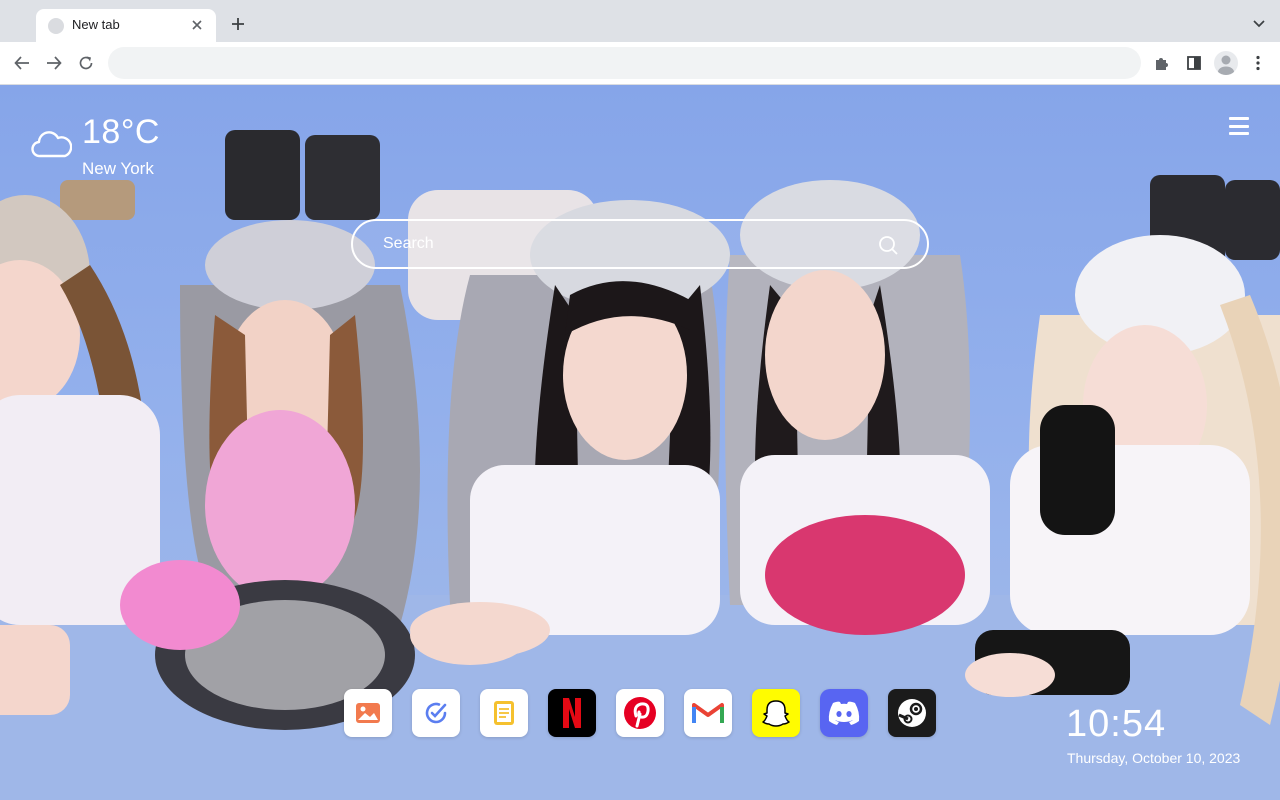 This screenshot has height=800, width=1280. I want to click on chevron-down-icon, so click(1259, 24).